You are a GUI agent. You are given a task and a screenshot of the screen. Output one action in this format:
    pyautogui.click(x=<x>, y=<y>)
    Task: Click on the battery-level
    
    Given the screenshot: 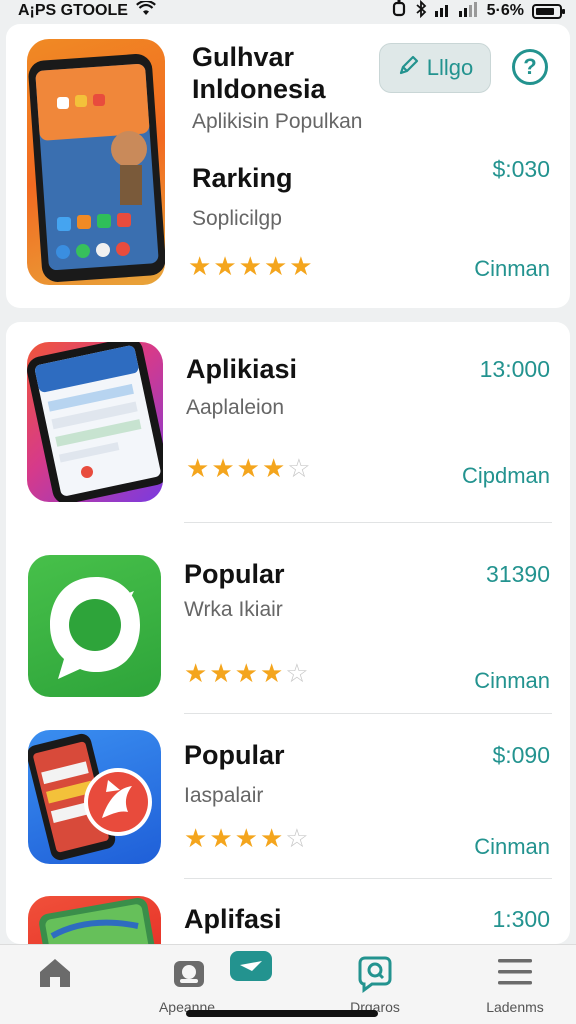 What is the action you would take?
    pyautogui.click(x=545, y=11)
    